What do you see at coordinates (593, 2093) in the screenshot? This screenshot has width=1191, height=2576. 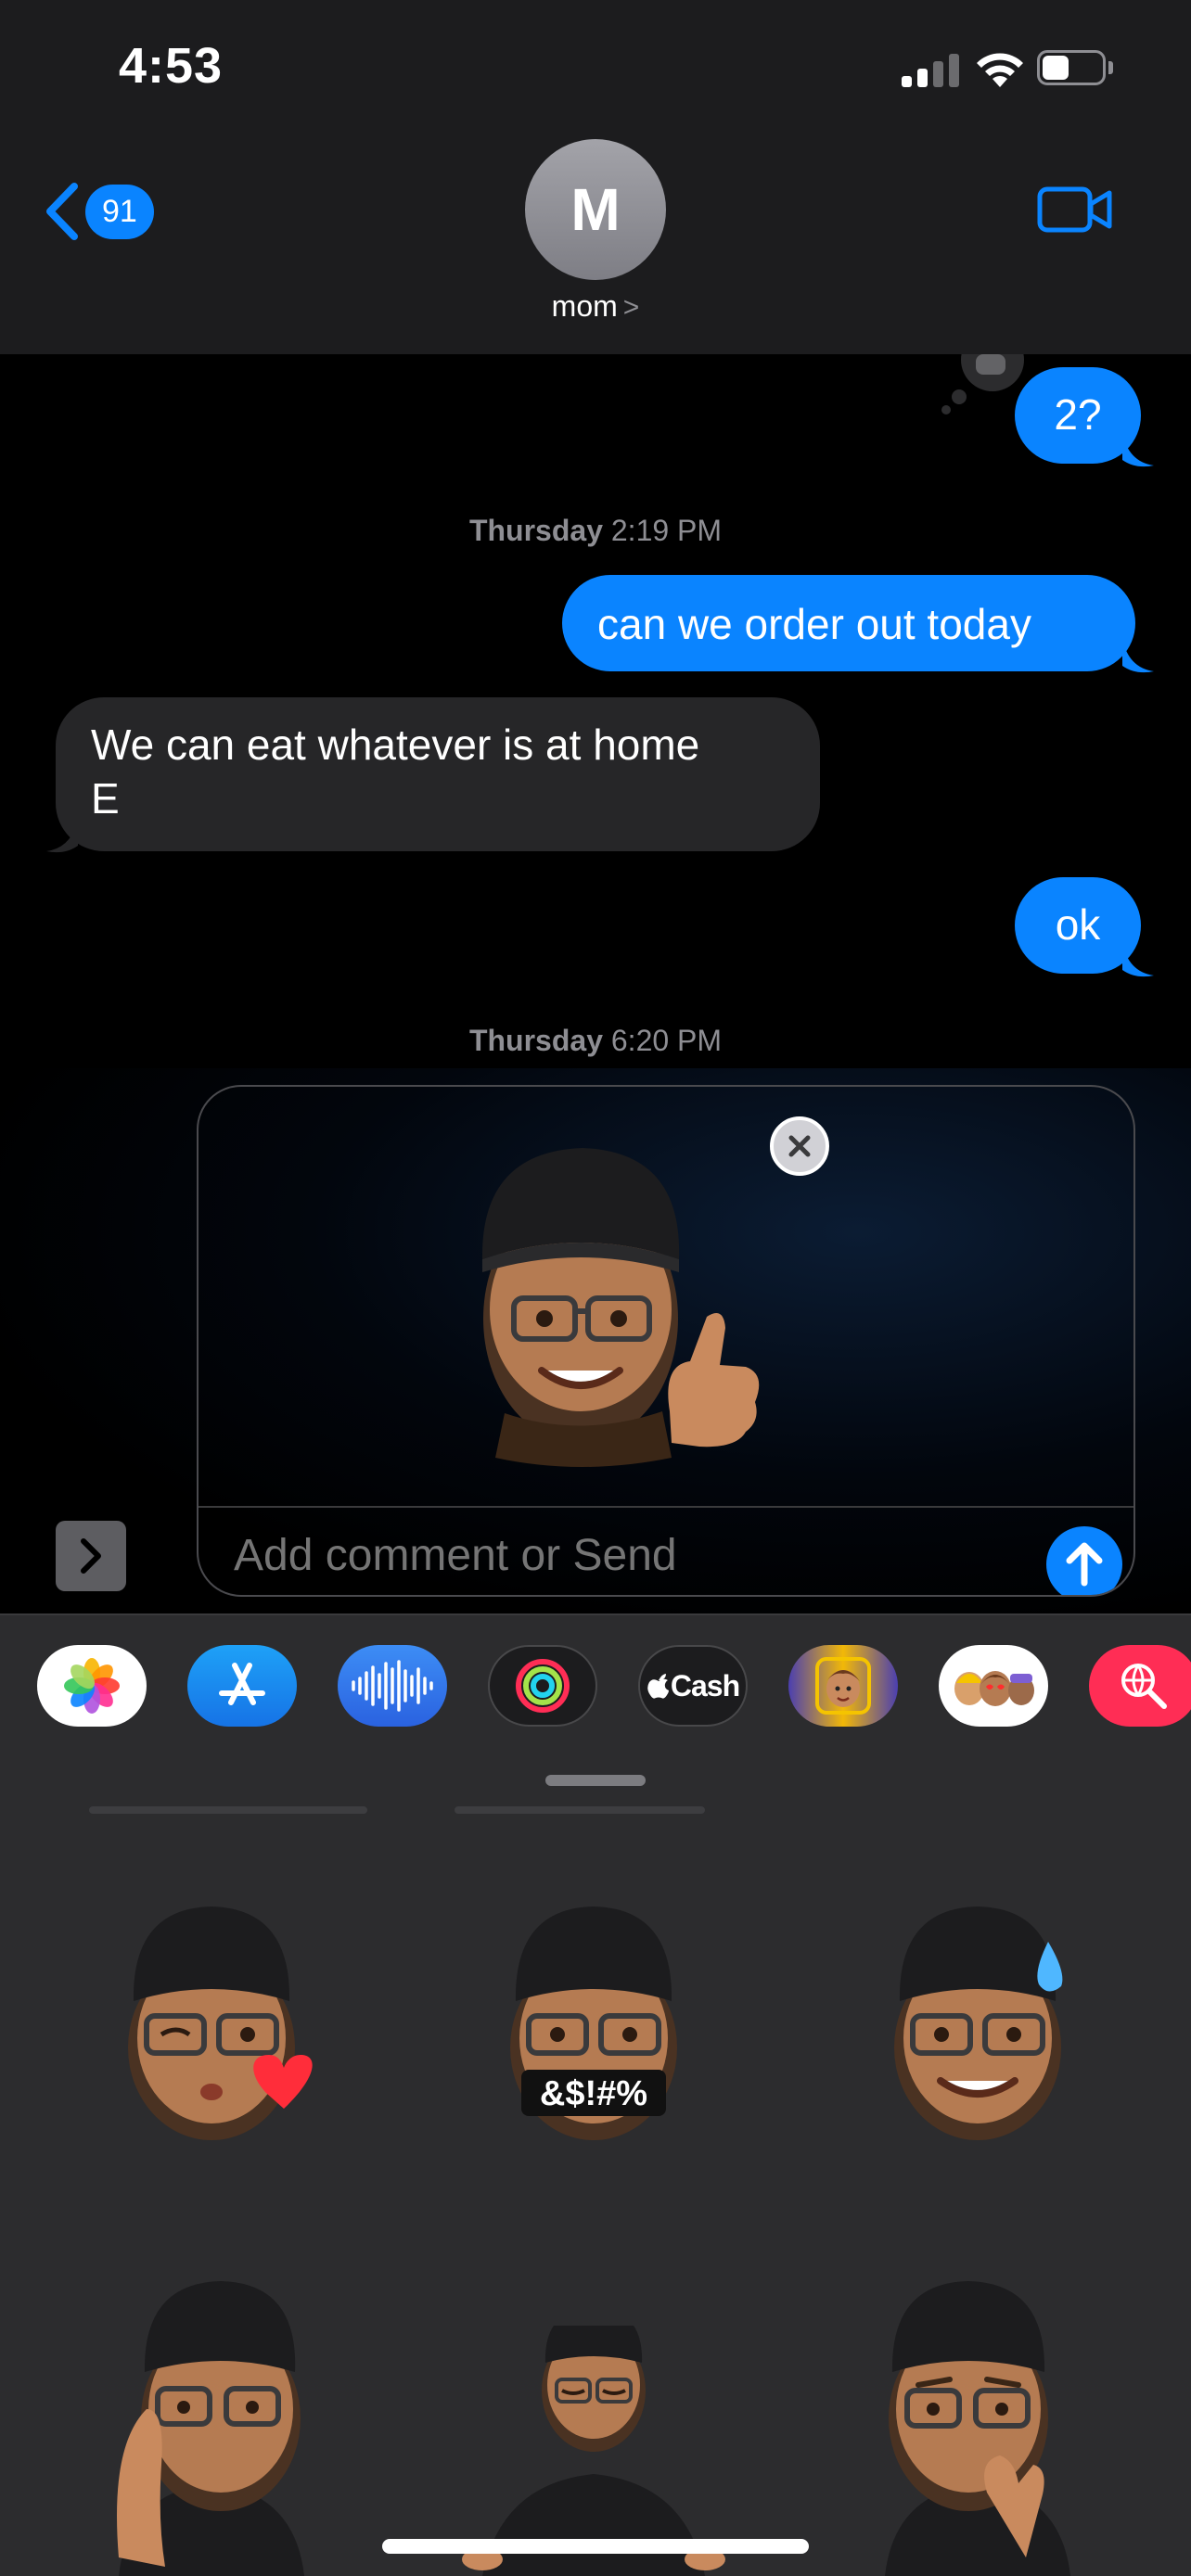 I see `swearing-symbols: &$!#%` at bounding box center [593, 2093].